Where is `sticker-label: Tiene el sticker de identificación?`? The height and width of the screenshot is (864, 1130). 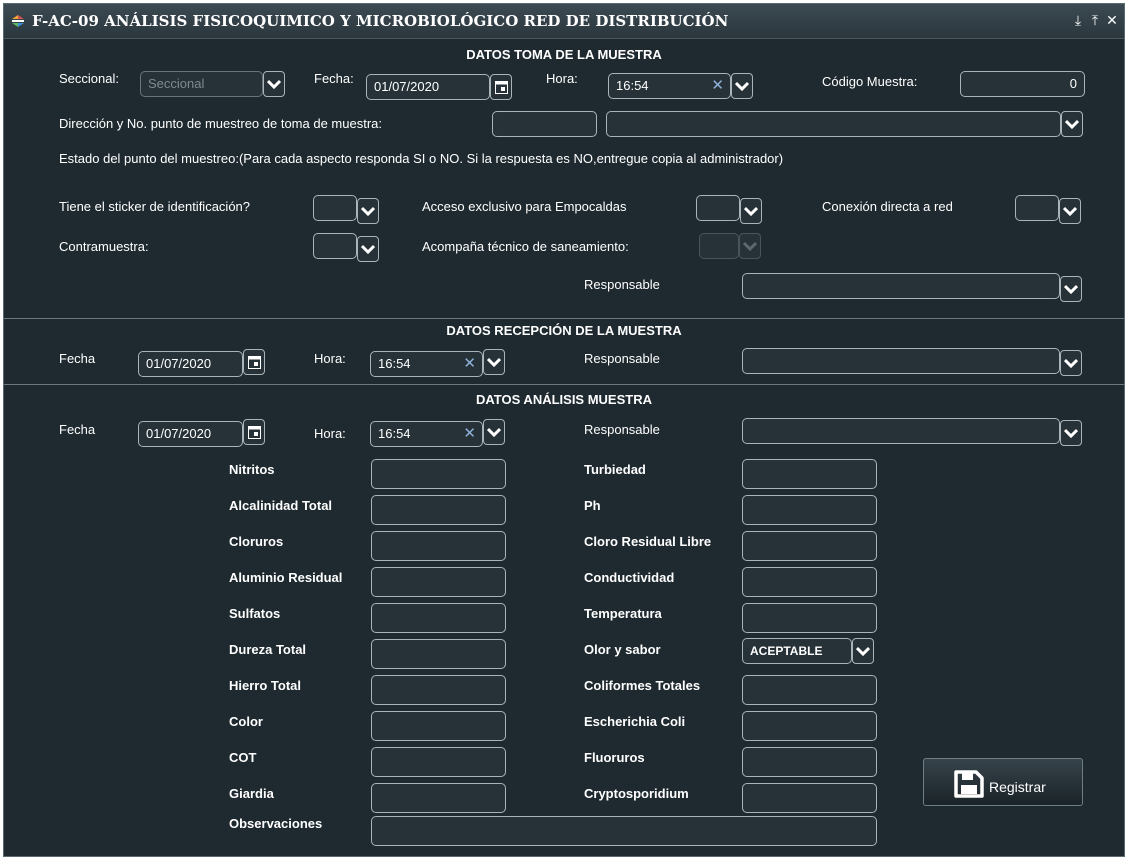
sticker-label: Tiene el sticker de identificación? is located at coordinates (155, 206).